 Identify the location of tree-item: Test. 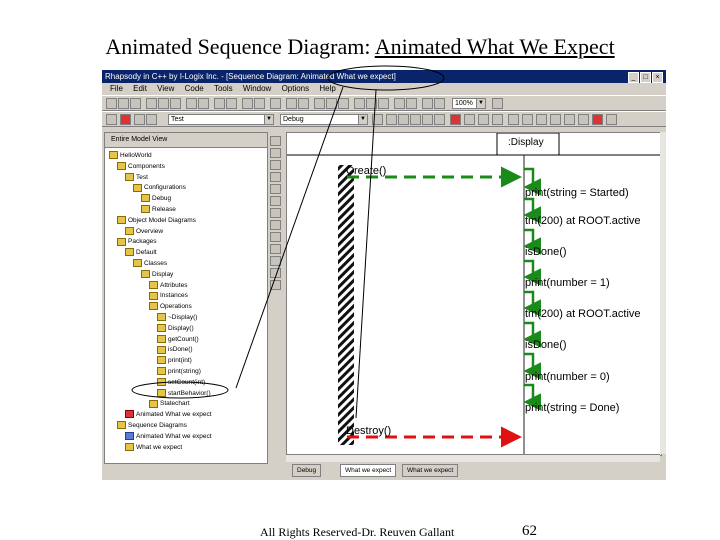
(136, 177).